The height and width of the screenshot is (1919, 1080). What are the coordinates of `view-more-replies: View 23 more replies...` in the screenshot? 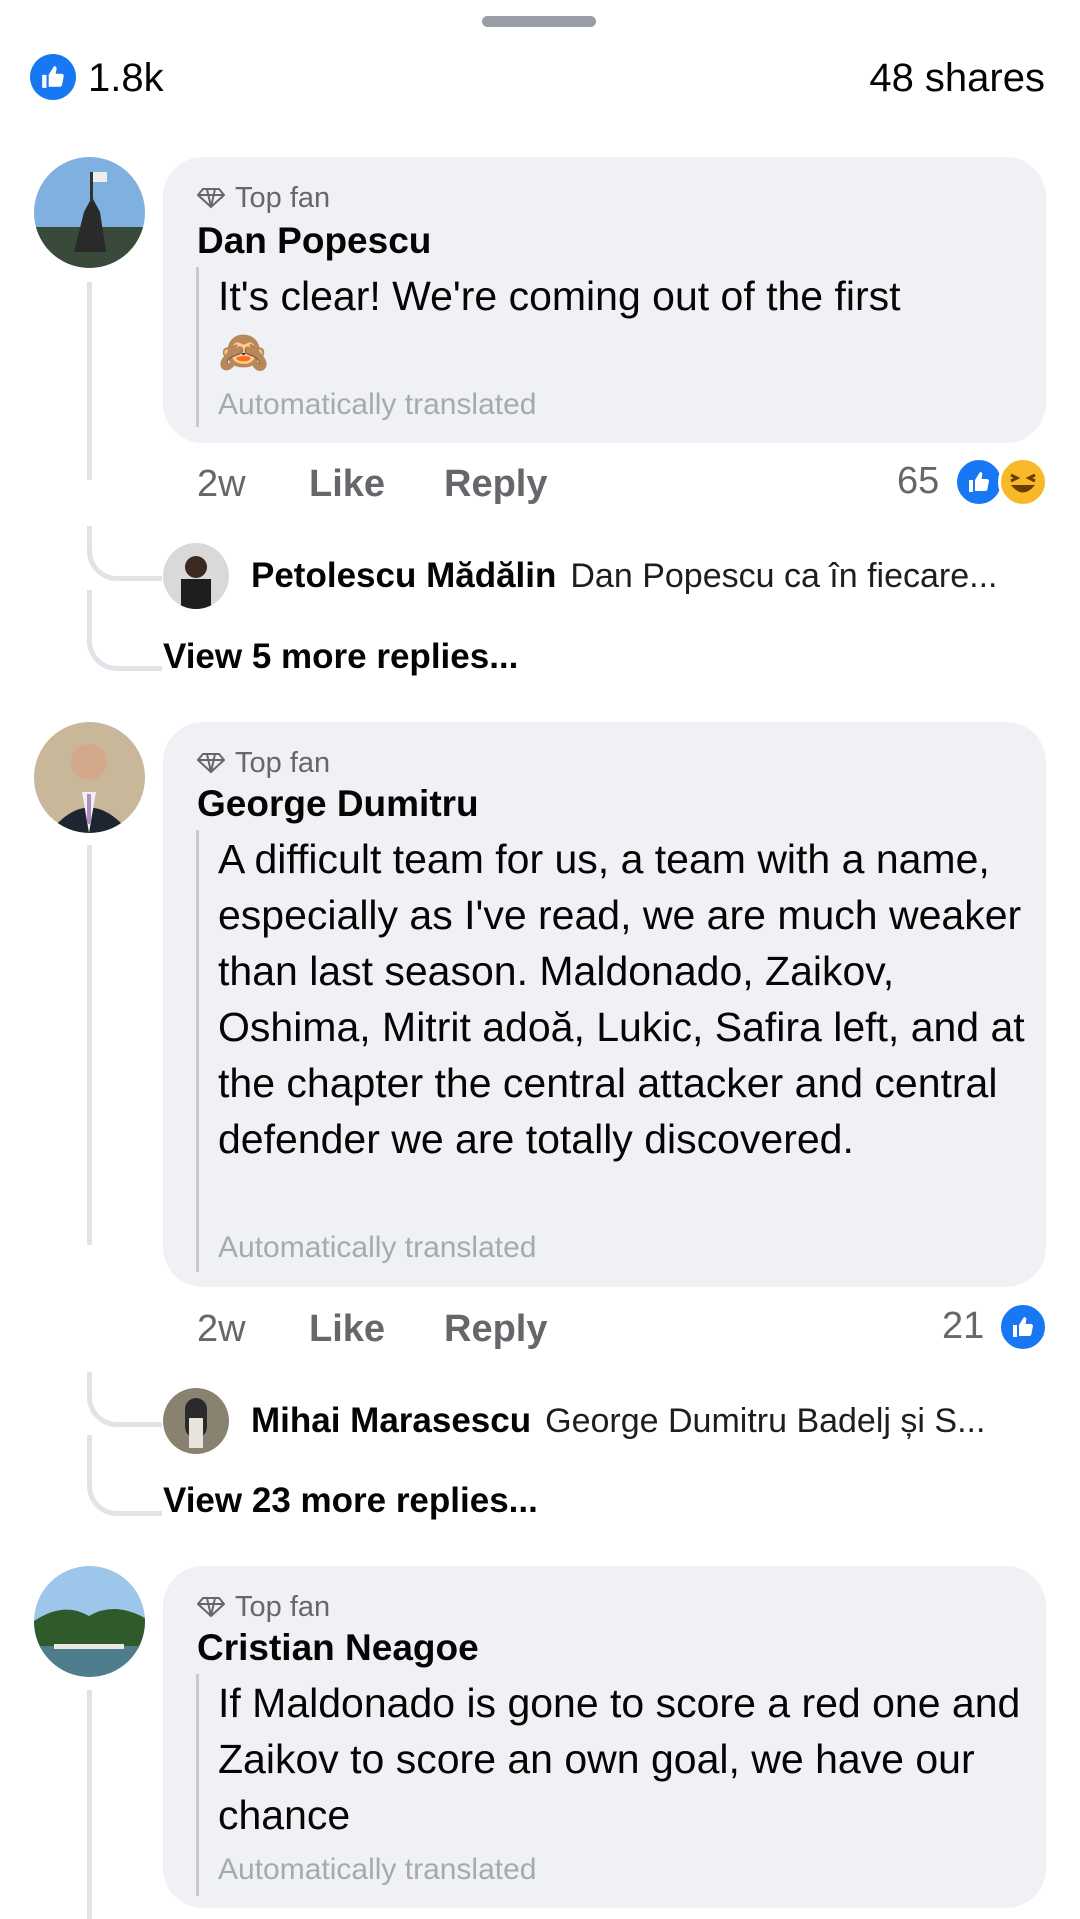 It's located at (350, 1501).